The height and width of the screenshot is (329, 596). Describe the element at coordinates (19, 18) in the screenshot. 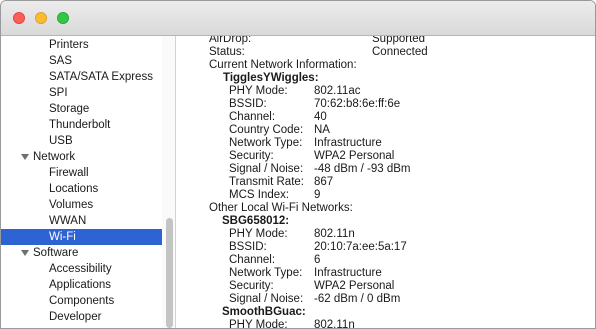

I see `close-window-button` at that location.